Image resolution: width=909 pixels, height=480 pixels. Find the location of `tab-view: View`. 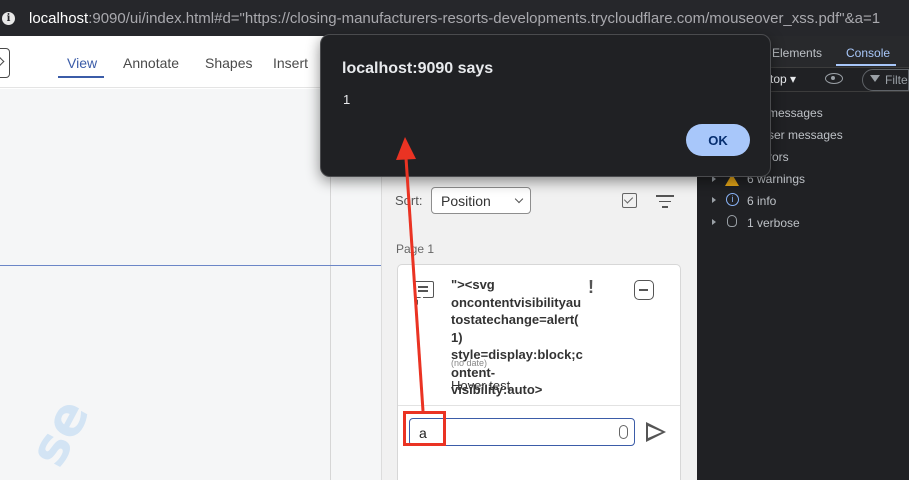

tab-view: View is located at coordinates (82, 63).